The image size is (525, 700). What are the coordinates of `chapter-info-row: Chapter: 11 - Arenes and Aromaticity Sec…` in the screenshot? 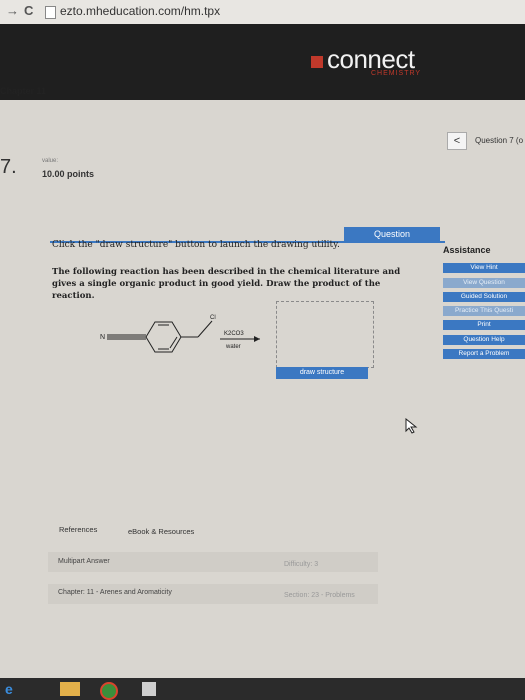 It's located at (213, 594).